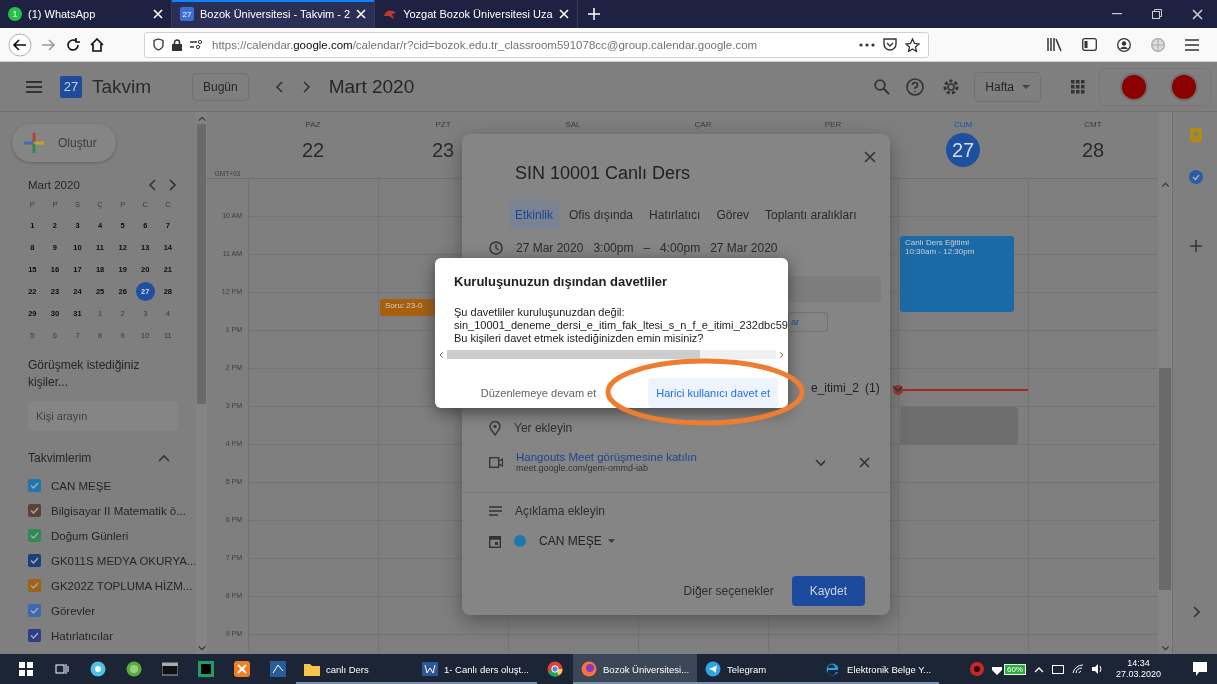 The width and height of the screenshot is (1217, 684). Describe the element at coordinates (703, 124) in the screenshot. I see `weekday-label: ÇAR` at that location.